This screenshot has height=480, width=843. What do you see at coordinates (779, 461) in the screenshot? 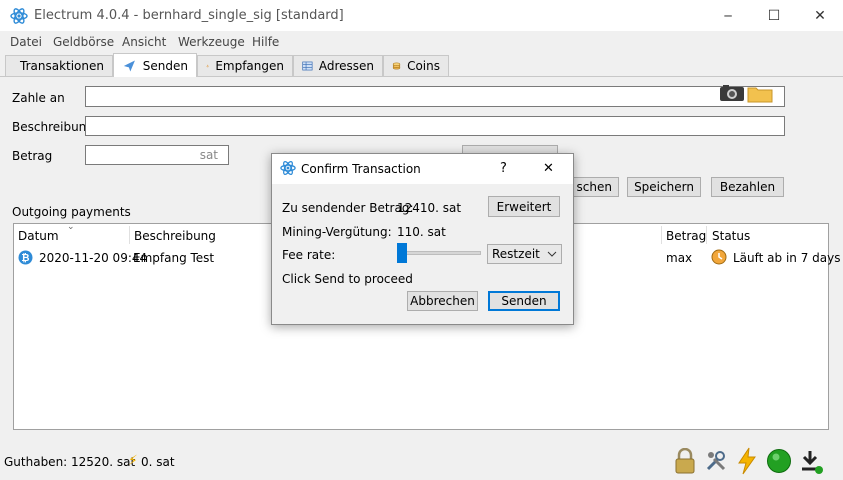
I see `network-status-icon` at bounding box center [779, 461].